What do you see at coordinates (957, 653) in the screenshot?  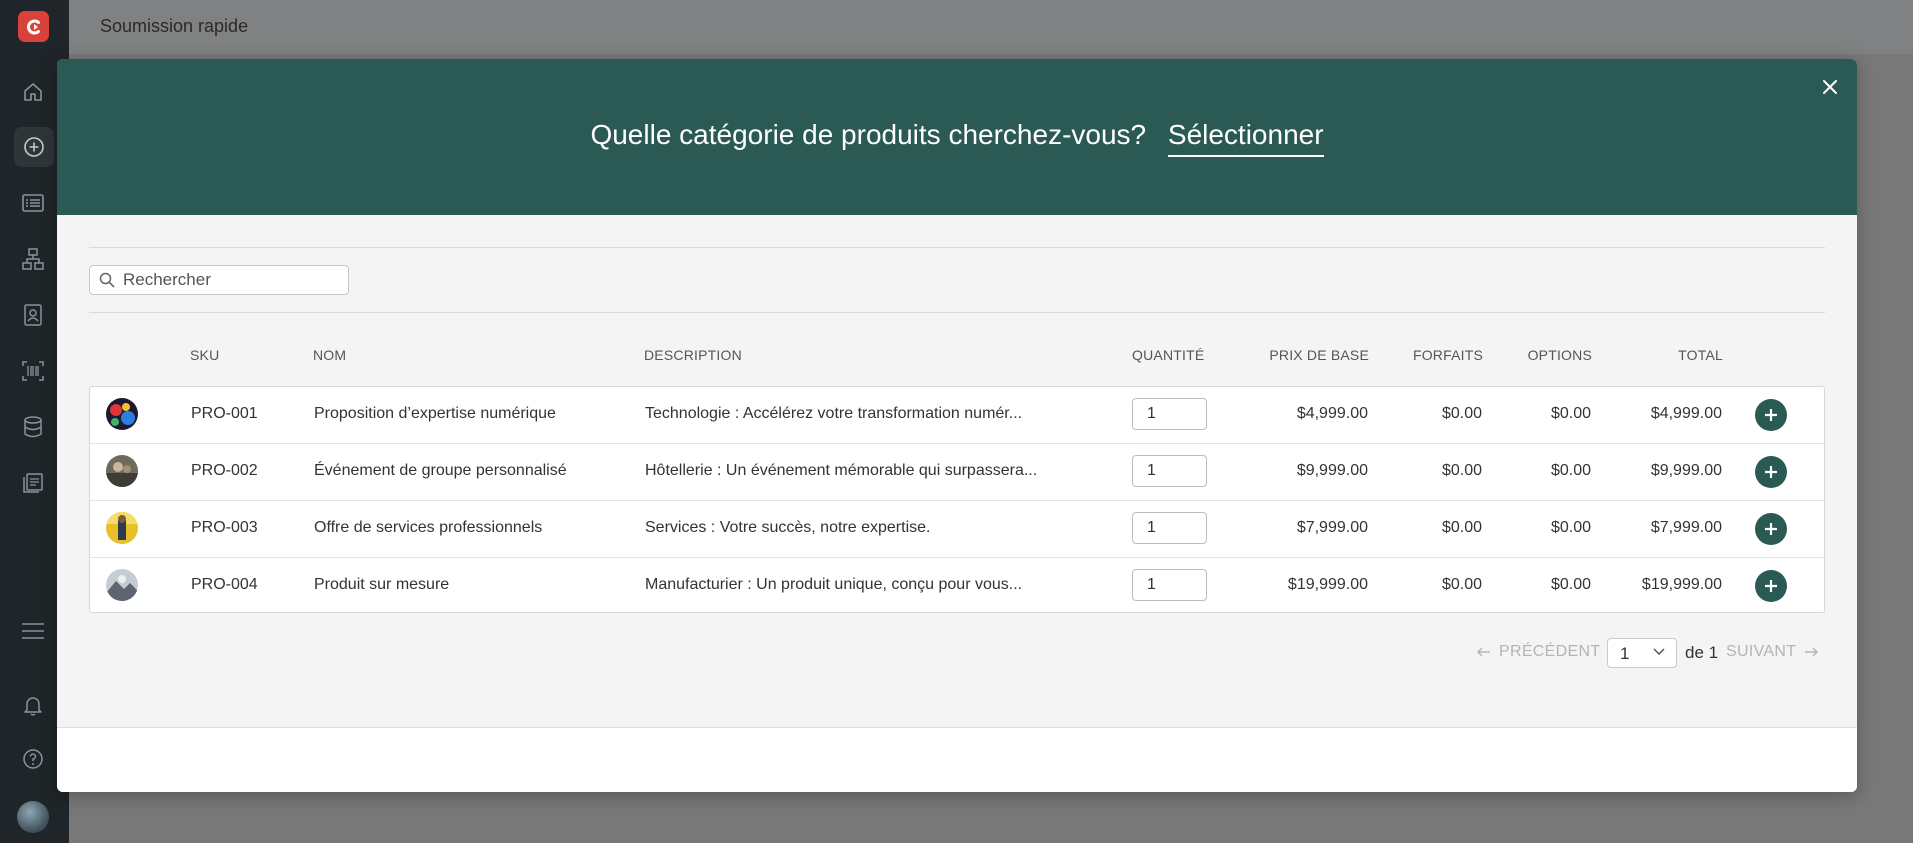 I see `pagination: PRÉCÉDENT 1 de 1 SUIVANT` at bounding box center [957, 653].